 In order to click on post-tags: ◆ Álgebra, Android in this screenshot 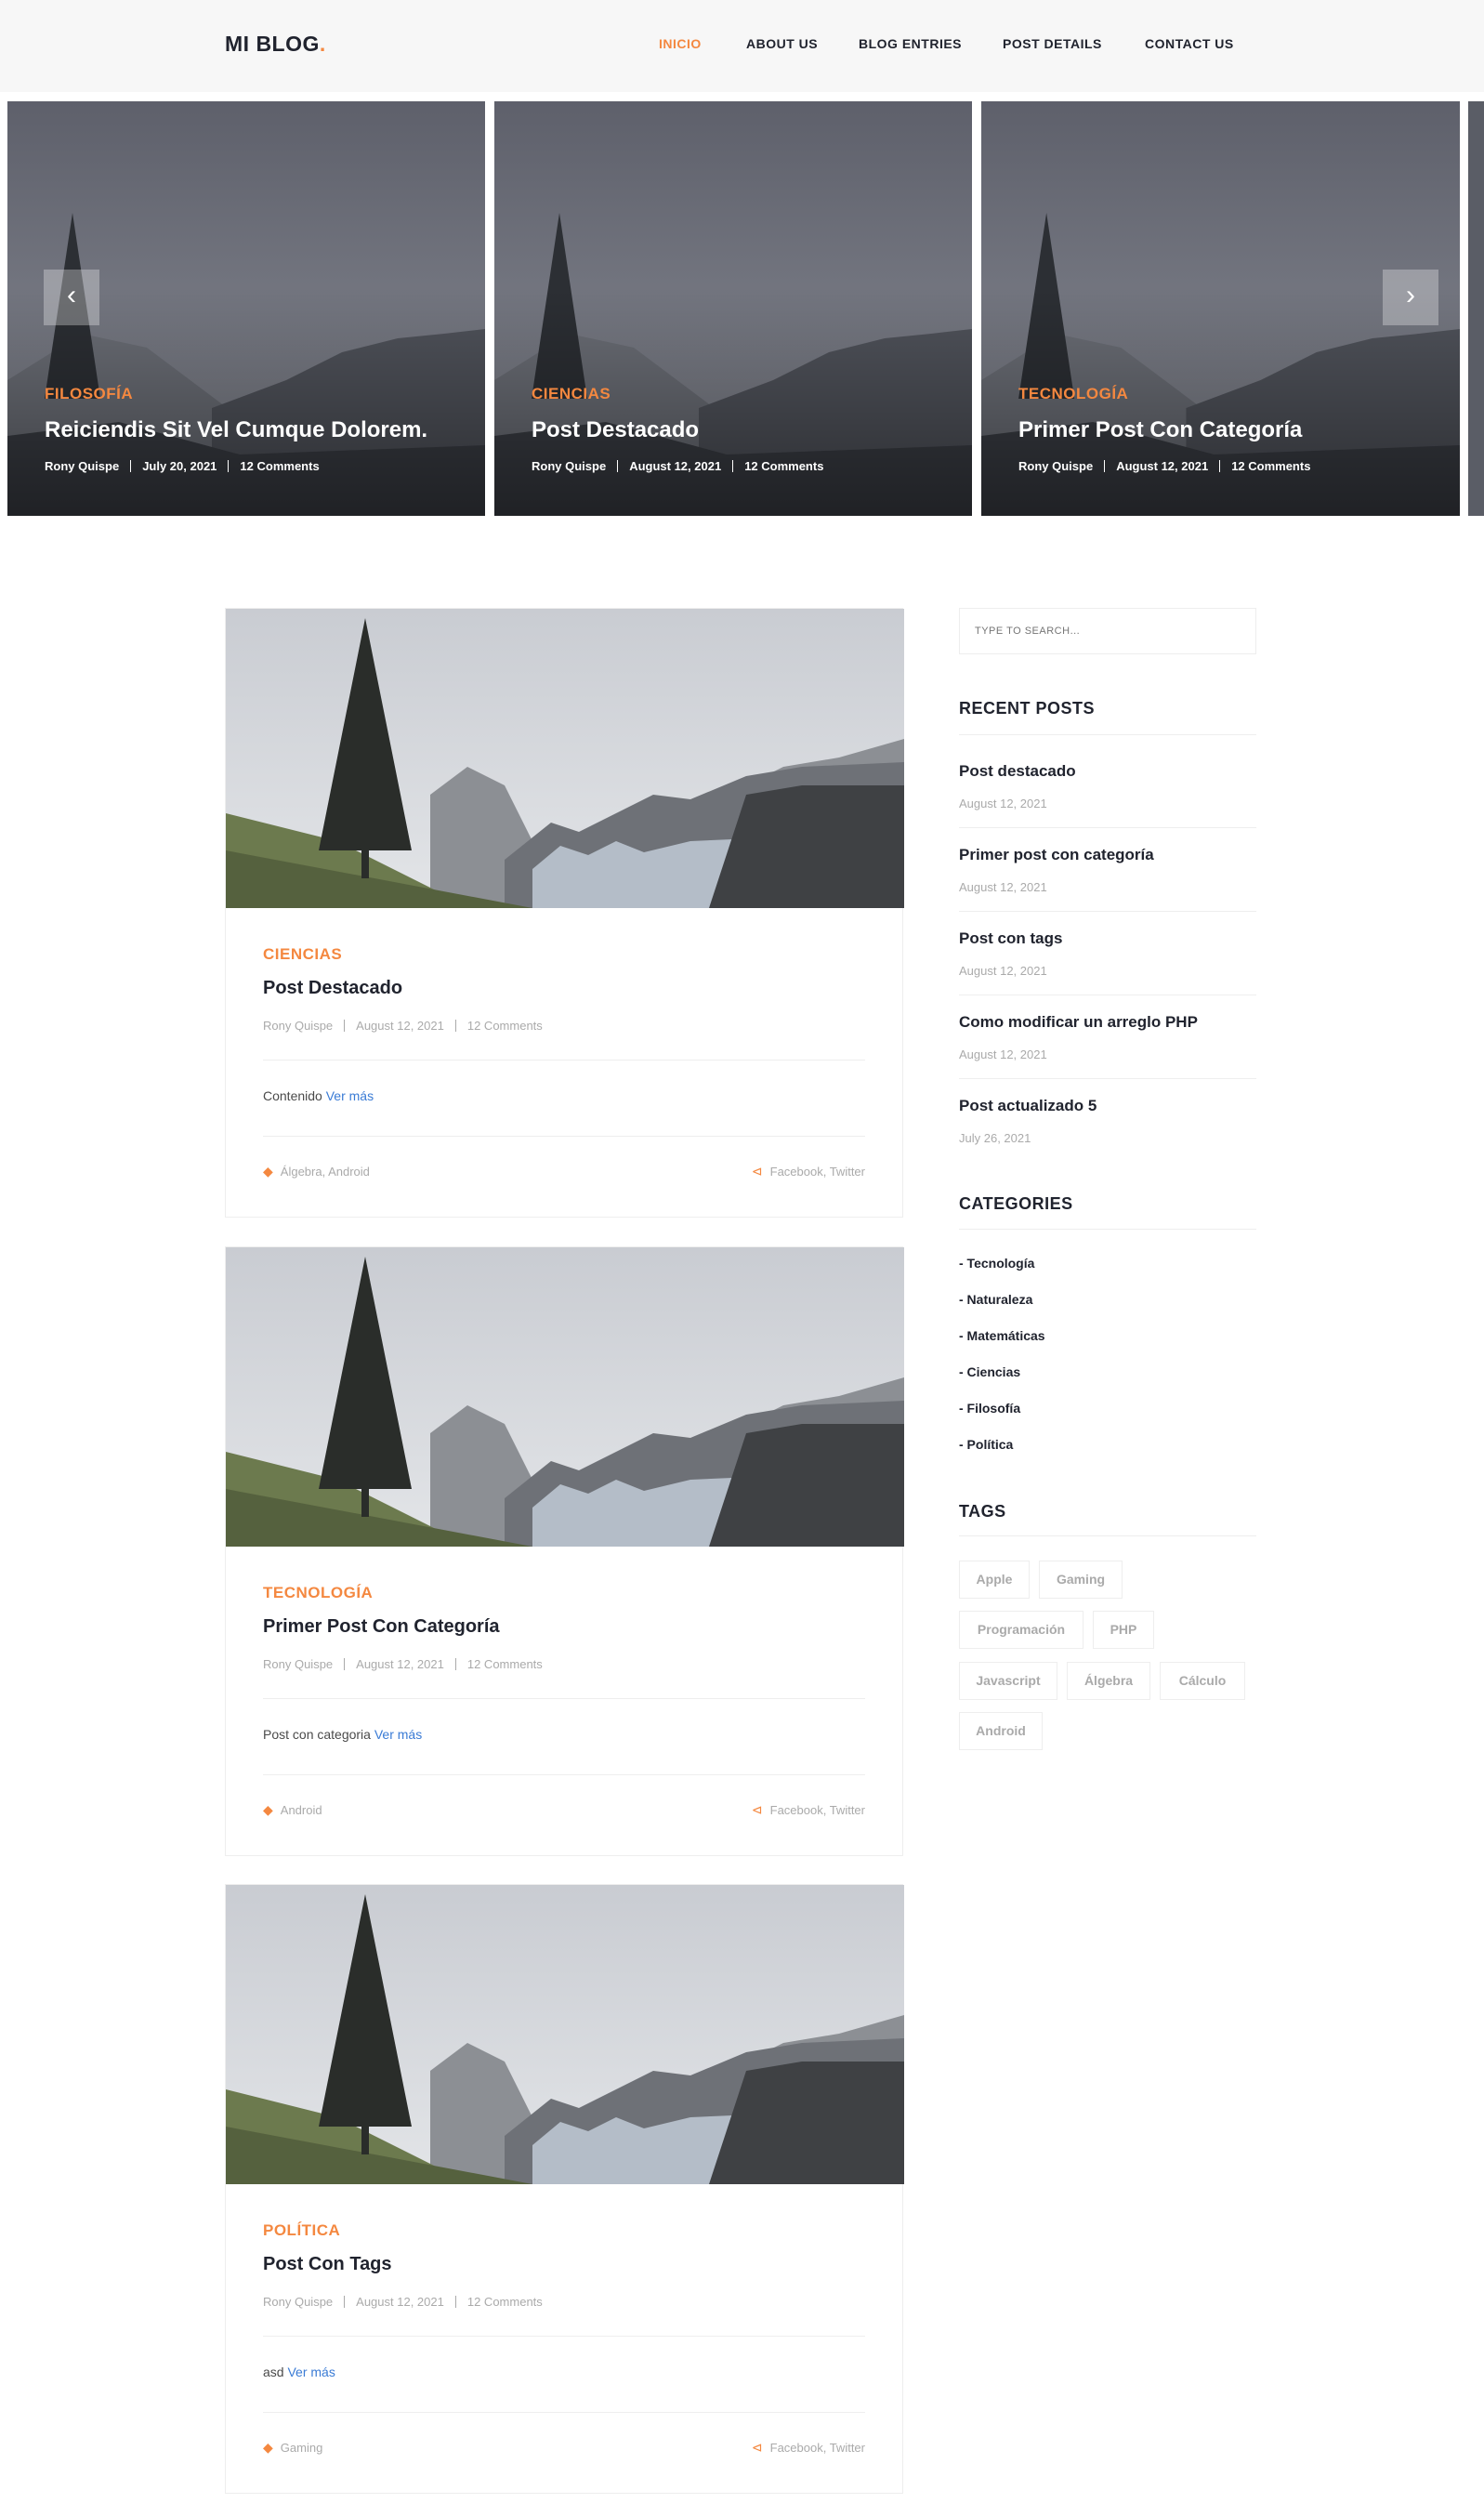, I will do `click(316, 1172)`.